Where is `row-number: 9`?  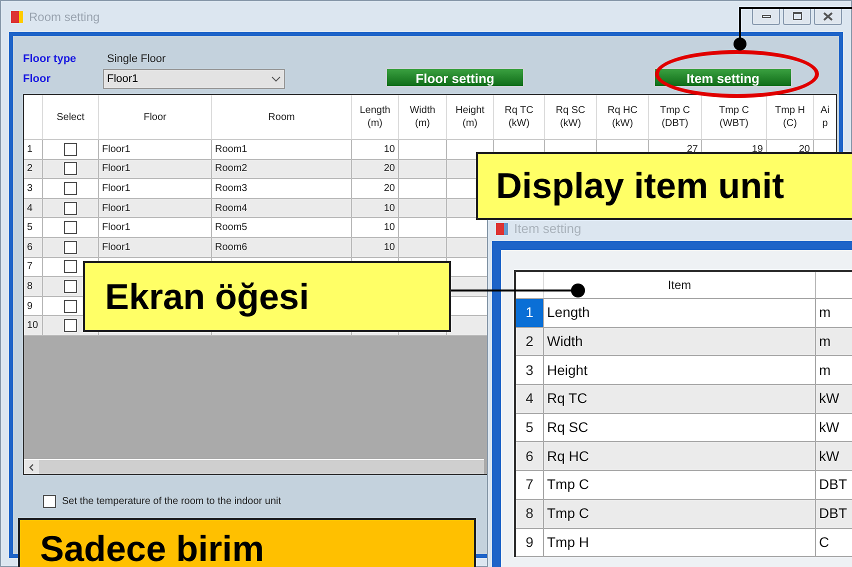
row-number: 9 is located at coordinates (530, 542).